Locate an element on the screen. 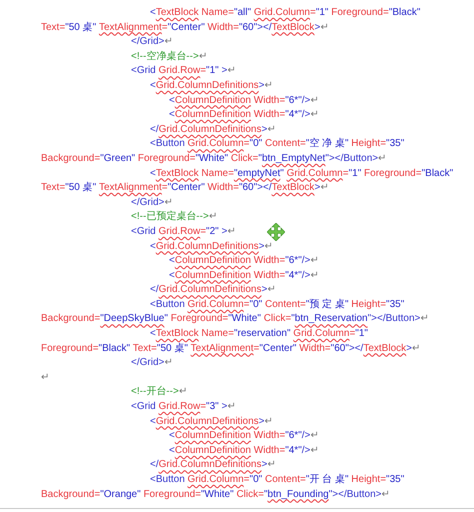 This screenshot has width=474, height=512. code-line: <!--空净桌台-->↵ is located at coordinates (169, 57).